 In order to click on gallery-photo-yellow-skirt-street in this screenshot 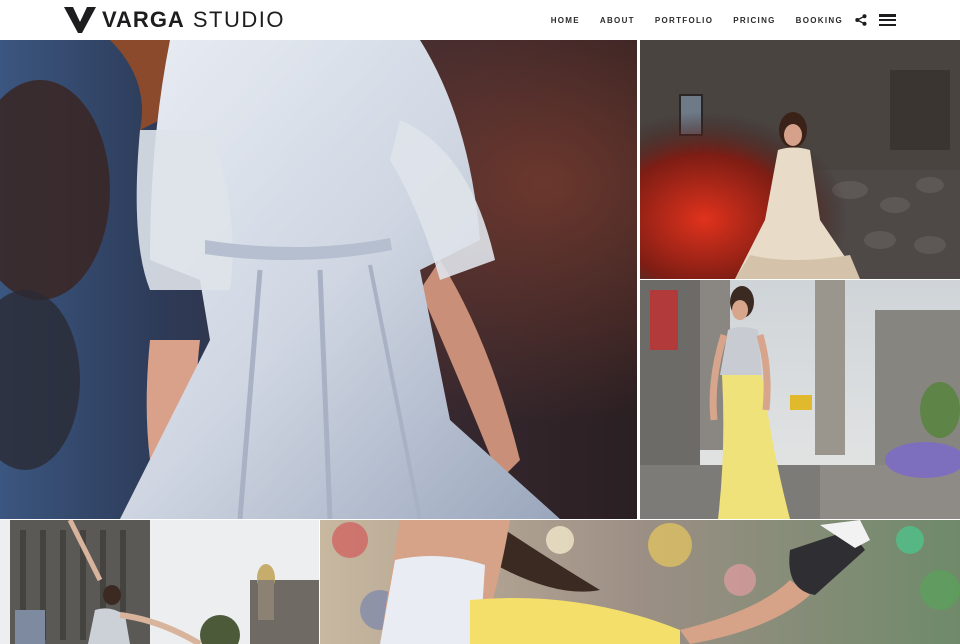, I will do `click(800, 399)`.